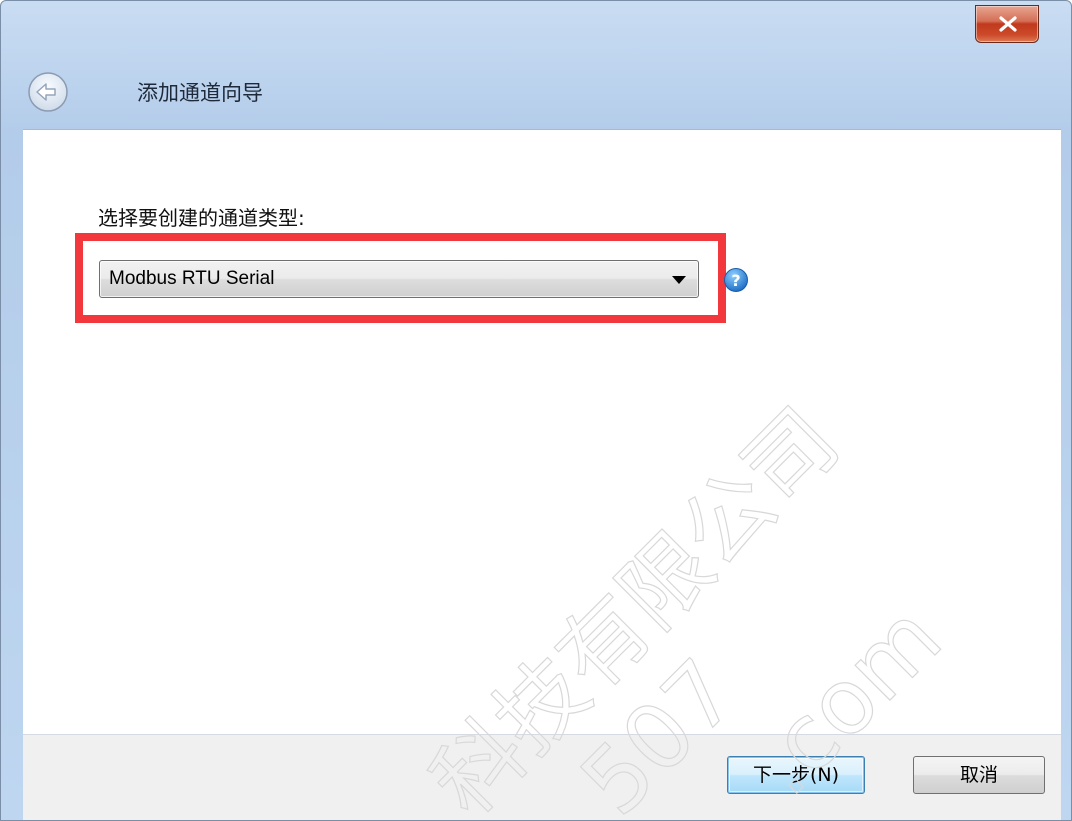 Image resolution: width=1072 pixels, height=821 pixels. I want to click on wizard-header: 添加通道向导, so click(542, 89).